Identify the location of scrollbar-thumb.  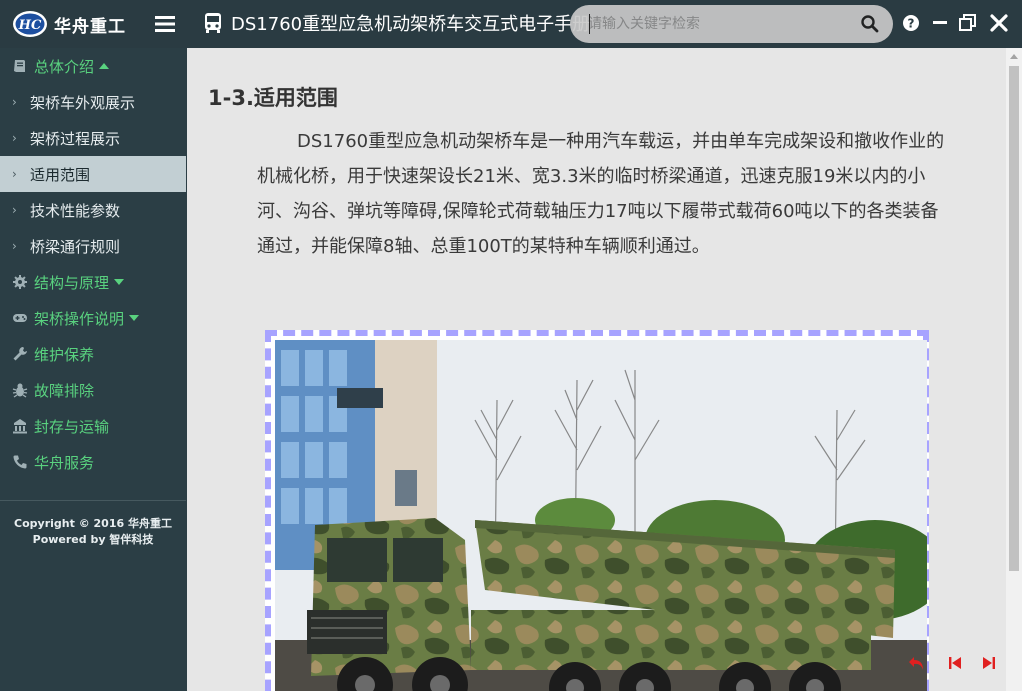
(1014, 318).